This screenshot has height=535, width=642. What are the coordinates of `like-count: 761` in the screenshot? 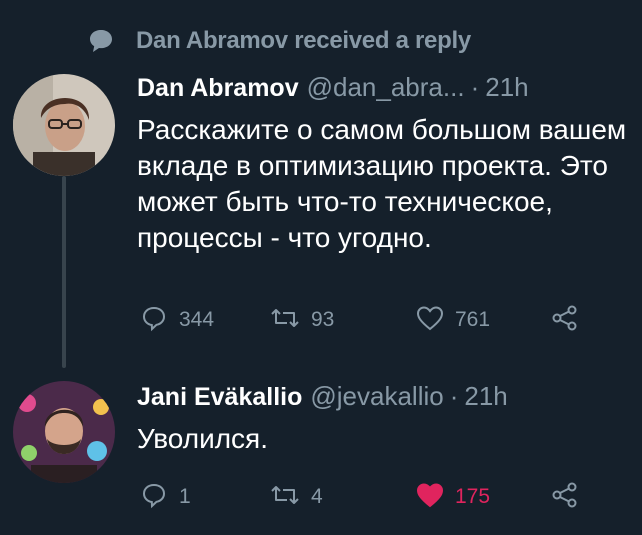 It's located at (473, 319).